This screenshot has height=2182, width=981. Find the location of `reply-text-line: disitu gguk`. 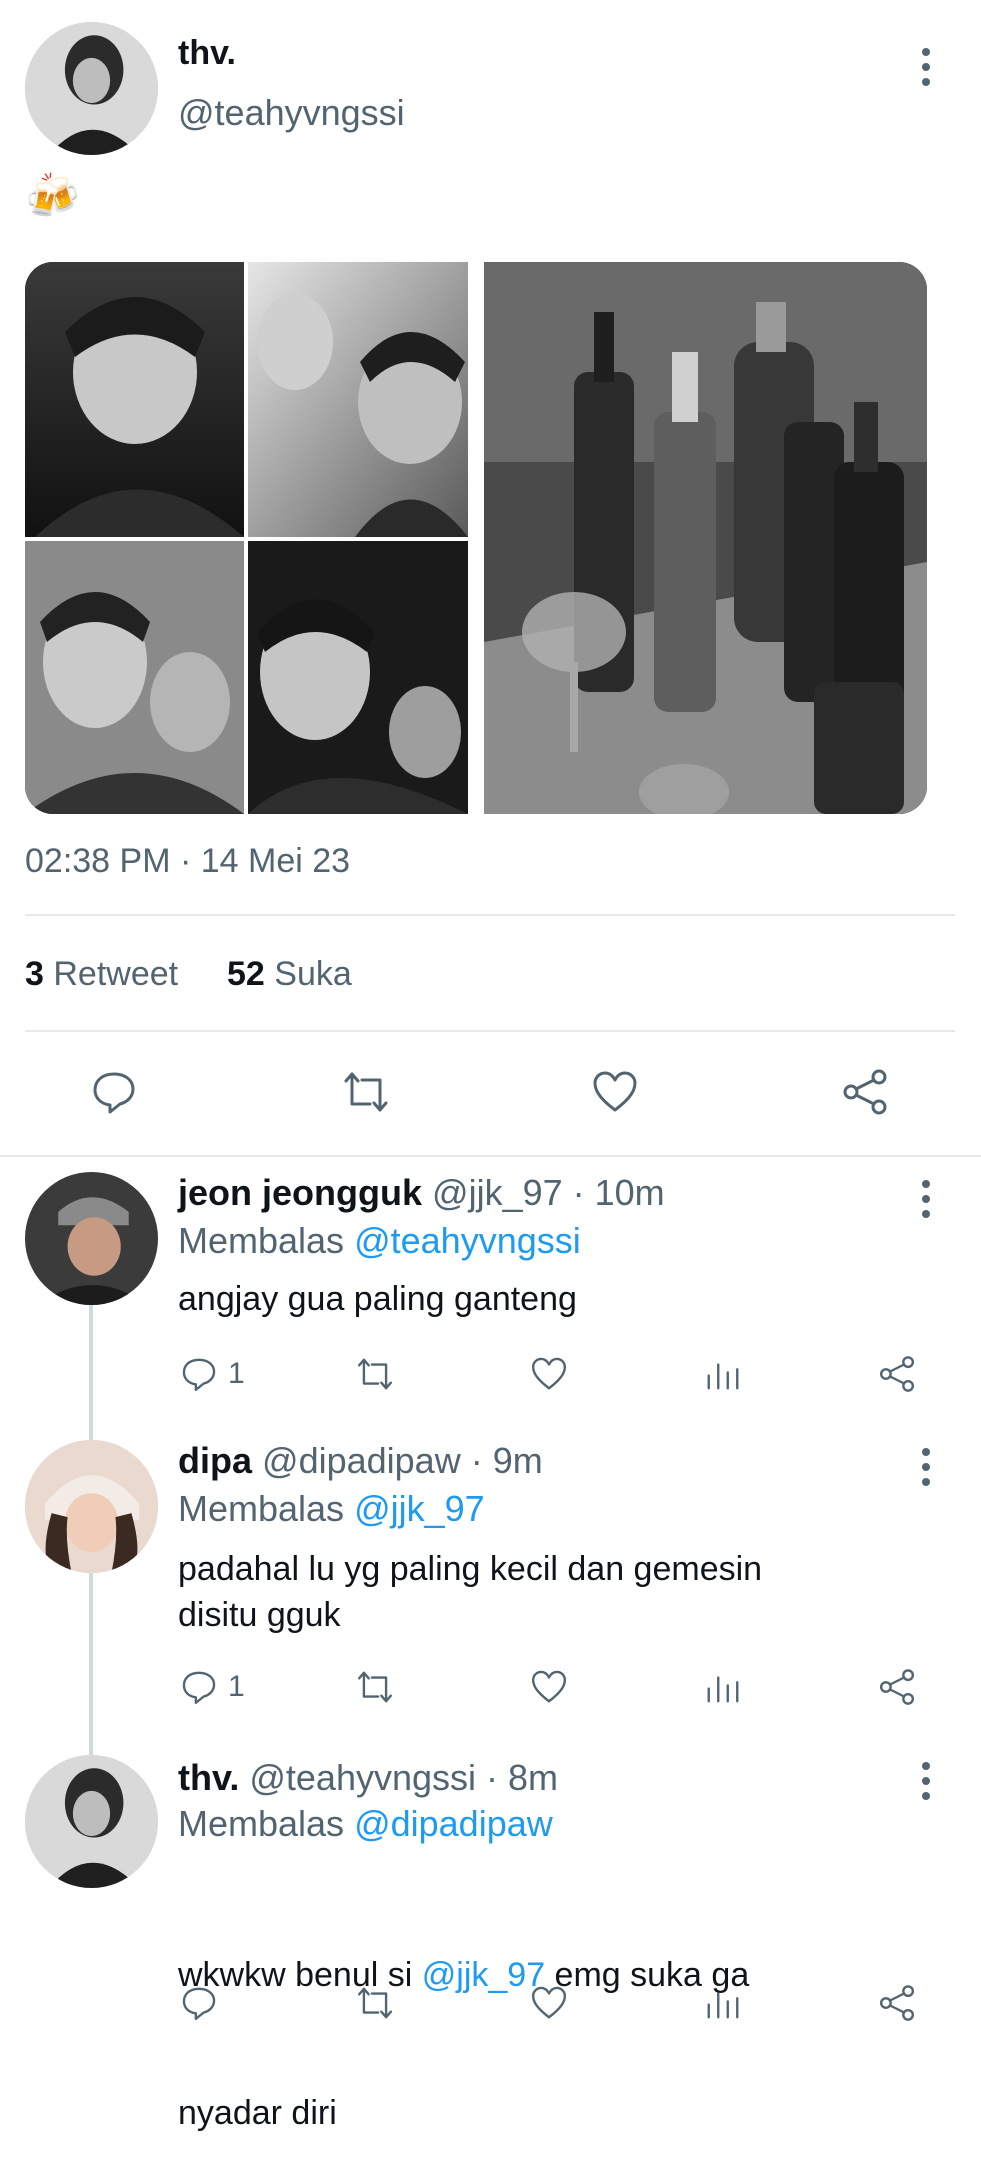

reply-text-line: disitu gguk is located at coordinates (259, 1615).